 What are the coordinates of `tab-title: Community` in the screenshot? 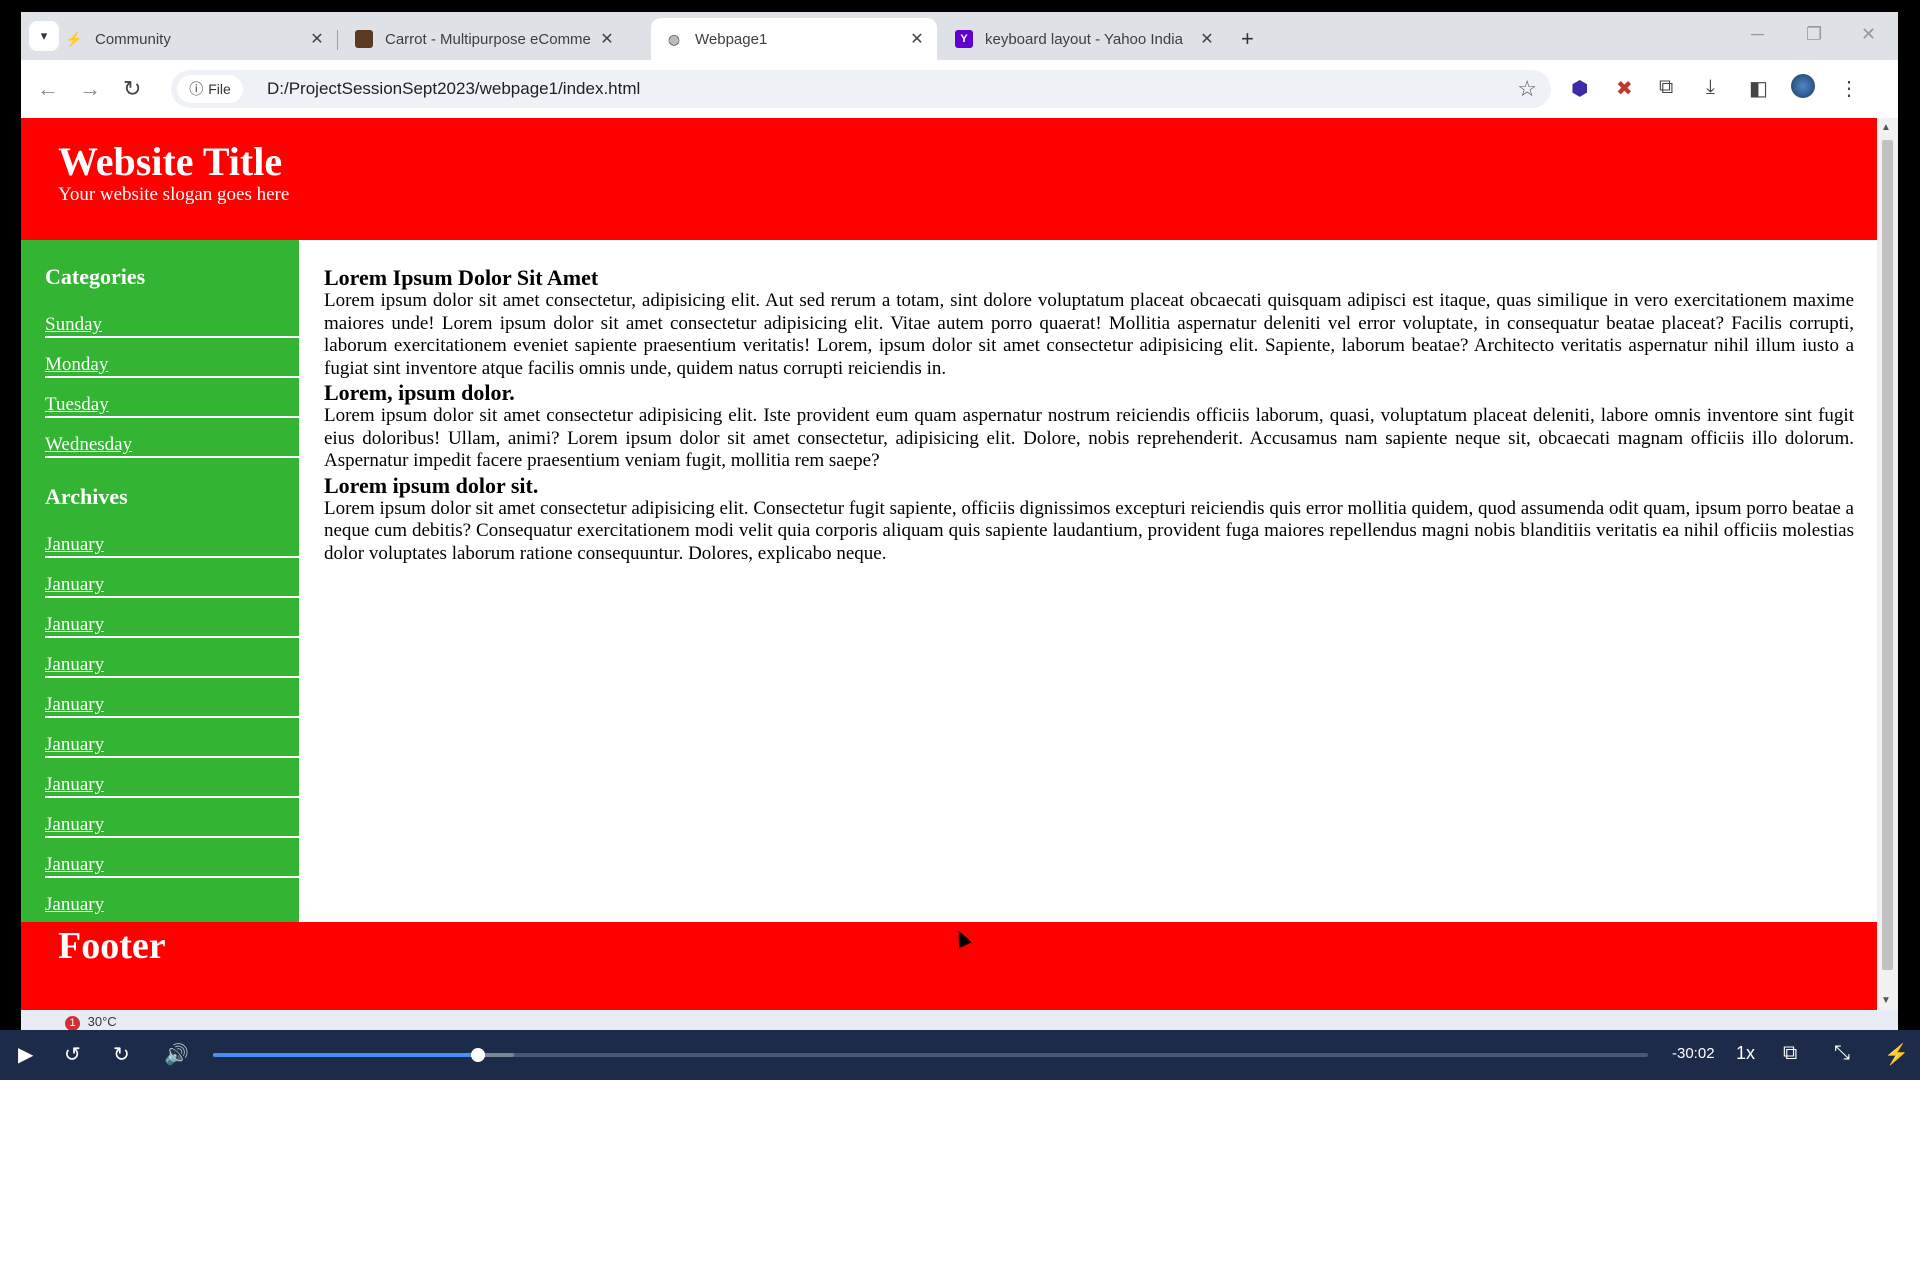 It's located at (133, 39).